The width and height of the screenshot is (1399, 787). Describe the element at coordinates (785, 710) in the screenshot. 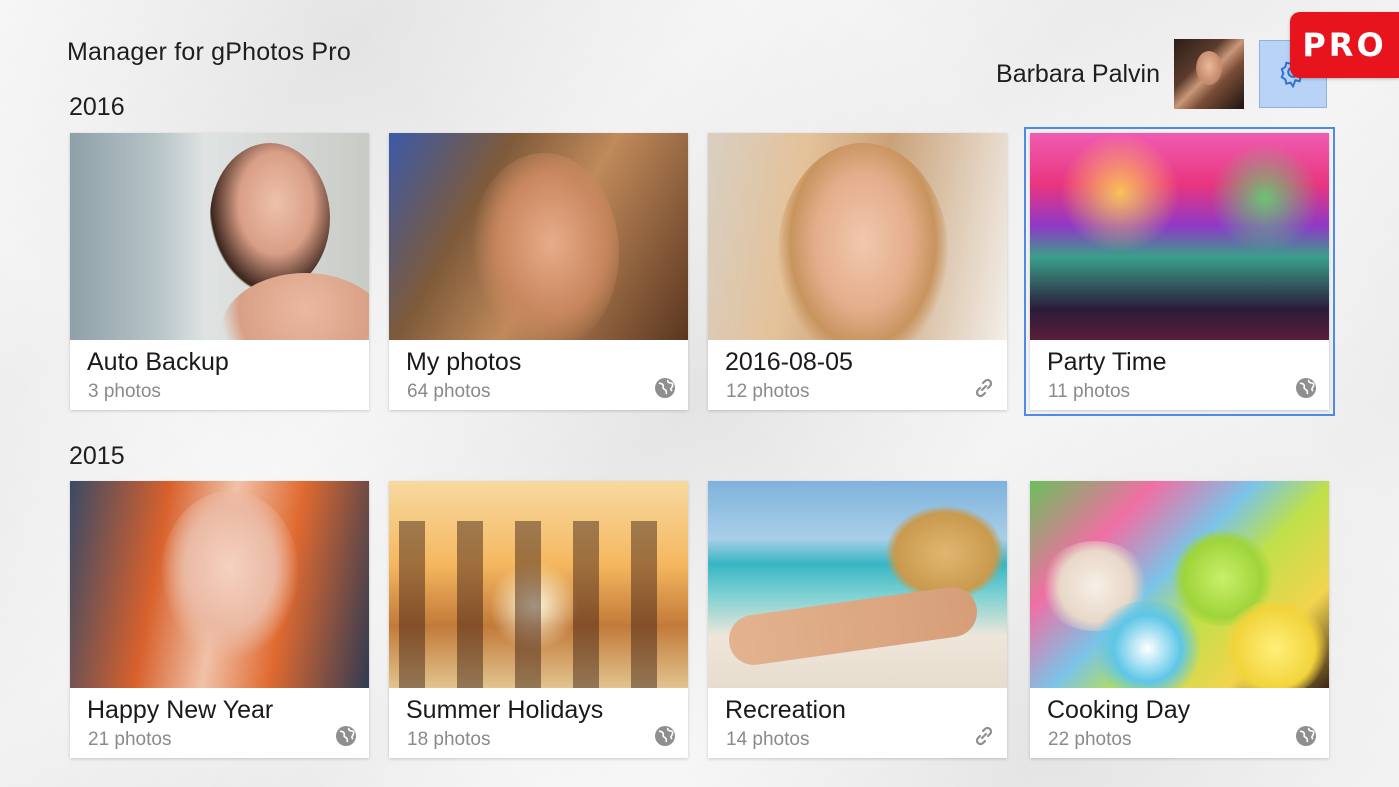

I see `album-title: Recreation` at that location.